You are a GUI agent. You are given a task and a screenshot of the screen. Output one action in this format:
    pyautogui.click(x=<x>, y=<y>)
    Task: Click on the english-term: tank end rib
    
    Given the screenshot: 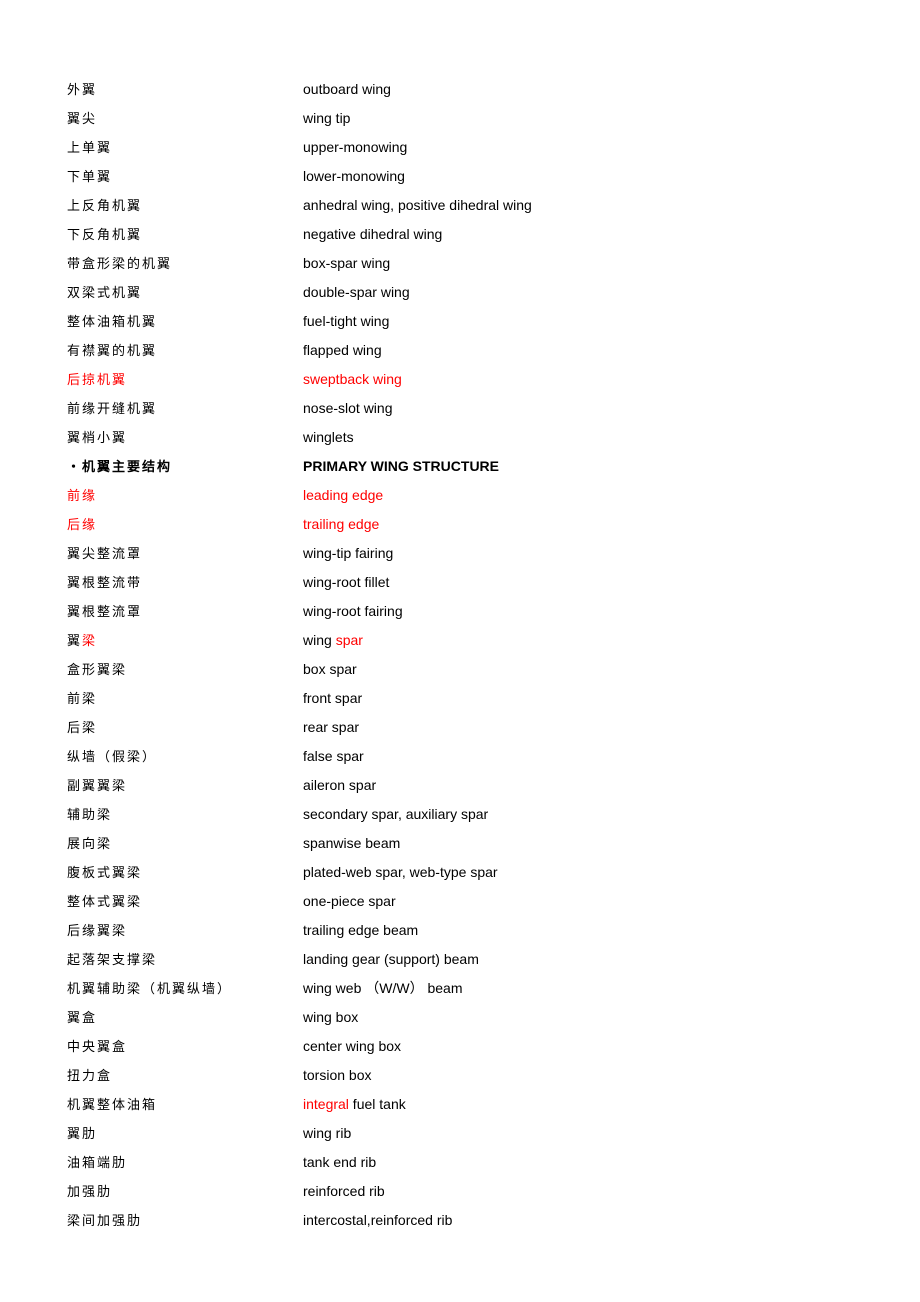 What is the action you would take?
    pyautogui.click(x=339, y=1162)
    